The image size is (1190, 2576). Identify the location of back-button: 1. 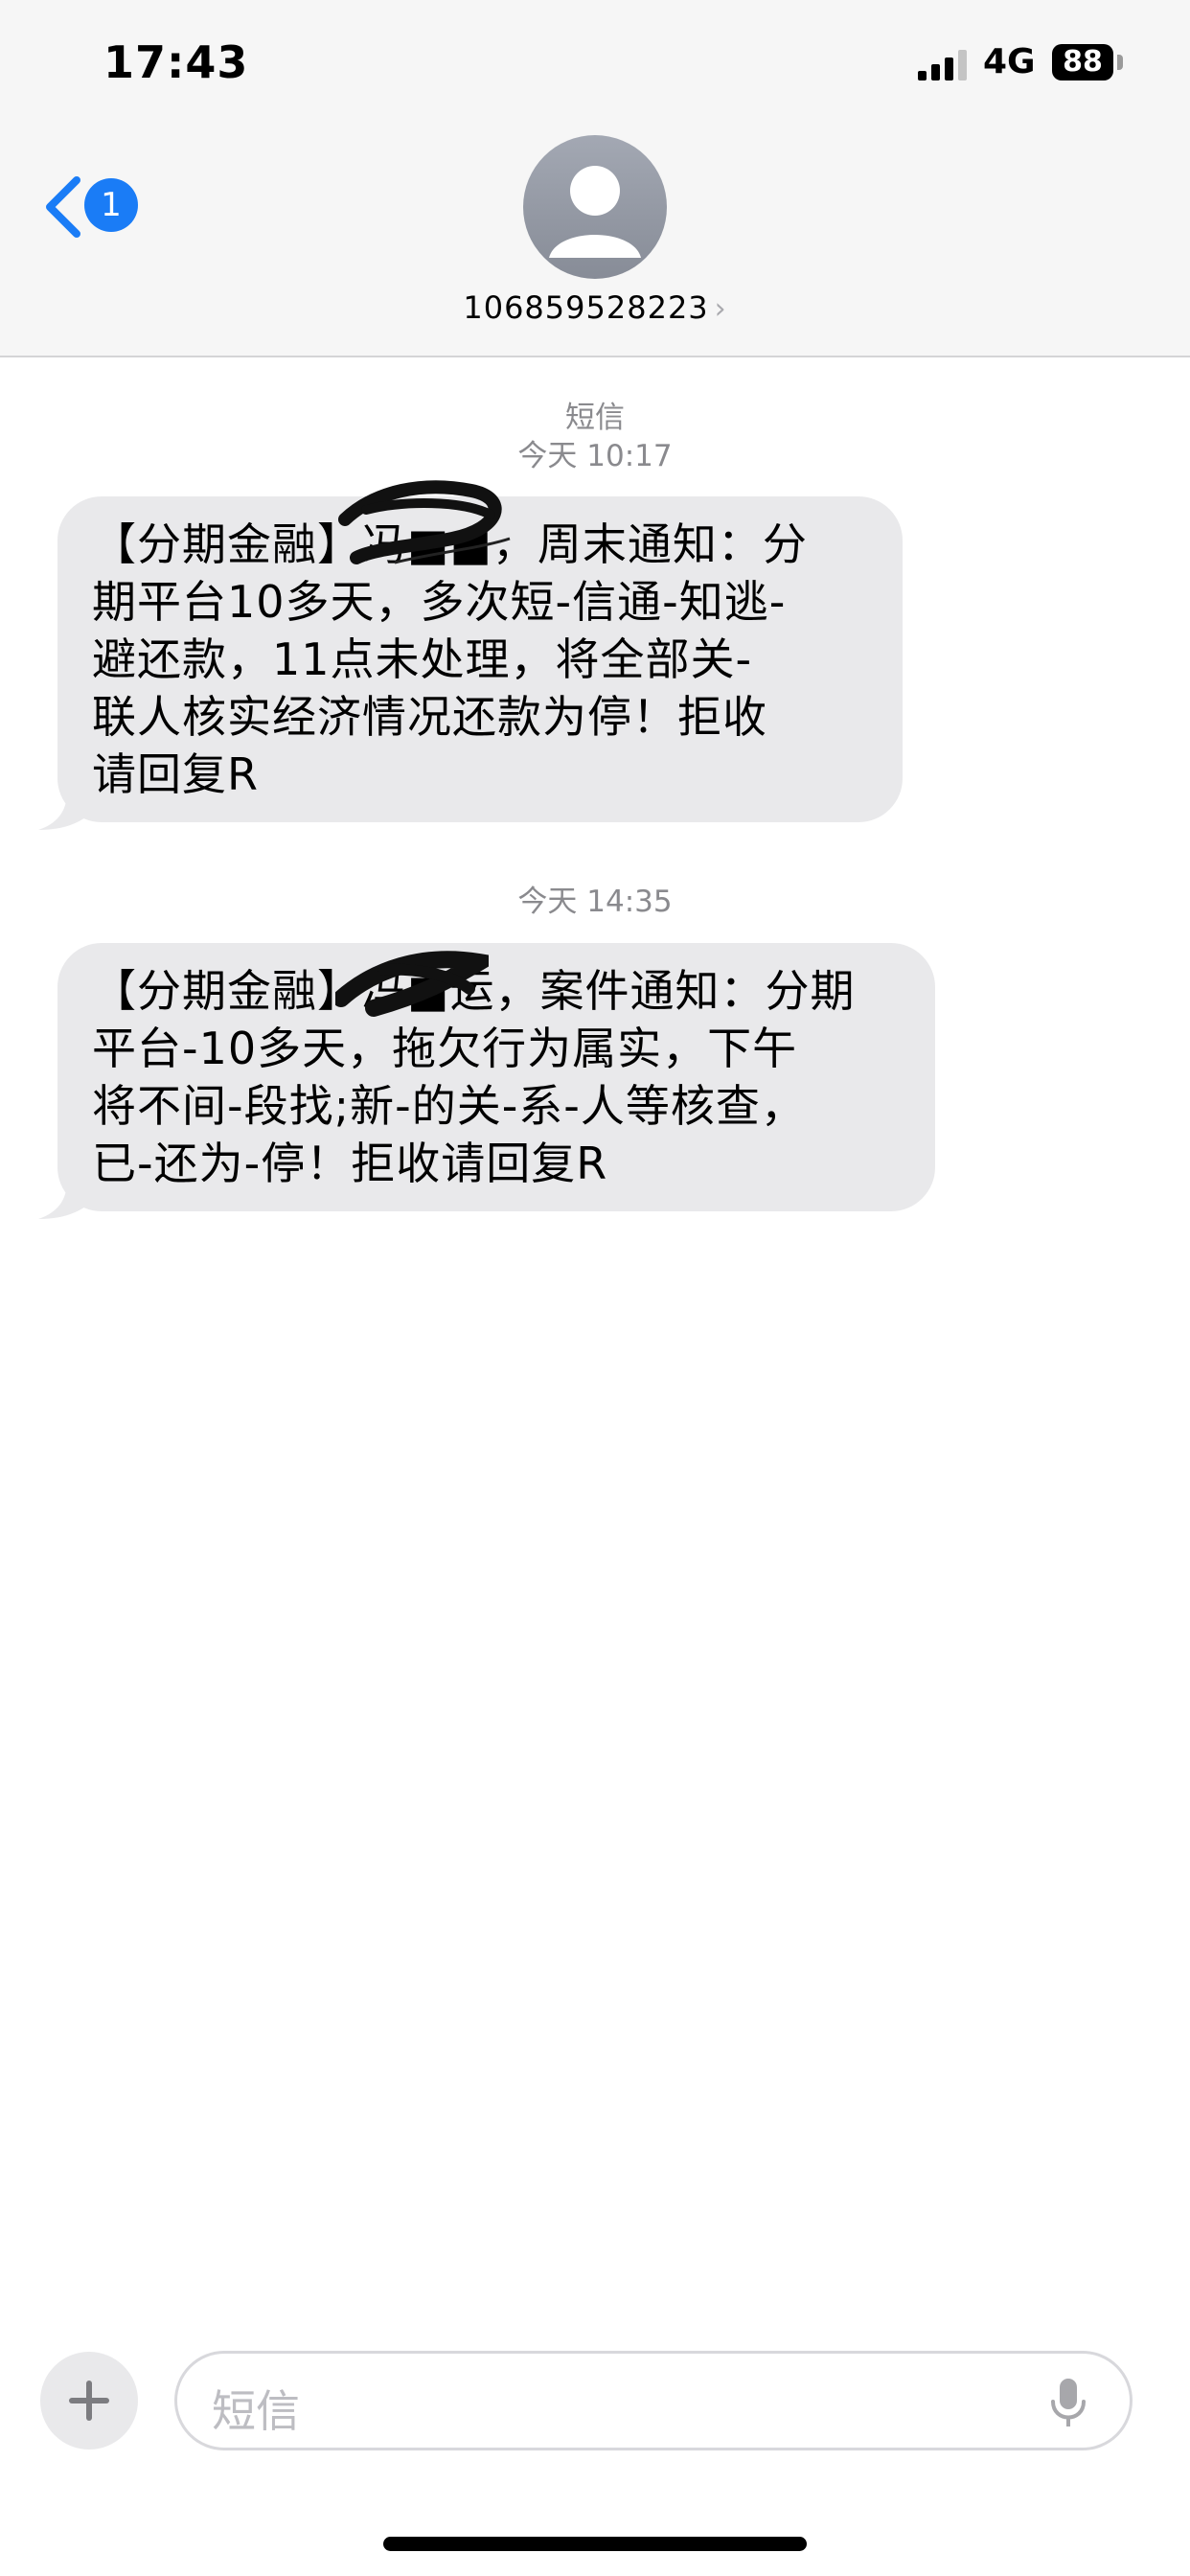
(95, 209).